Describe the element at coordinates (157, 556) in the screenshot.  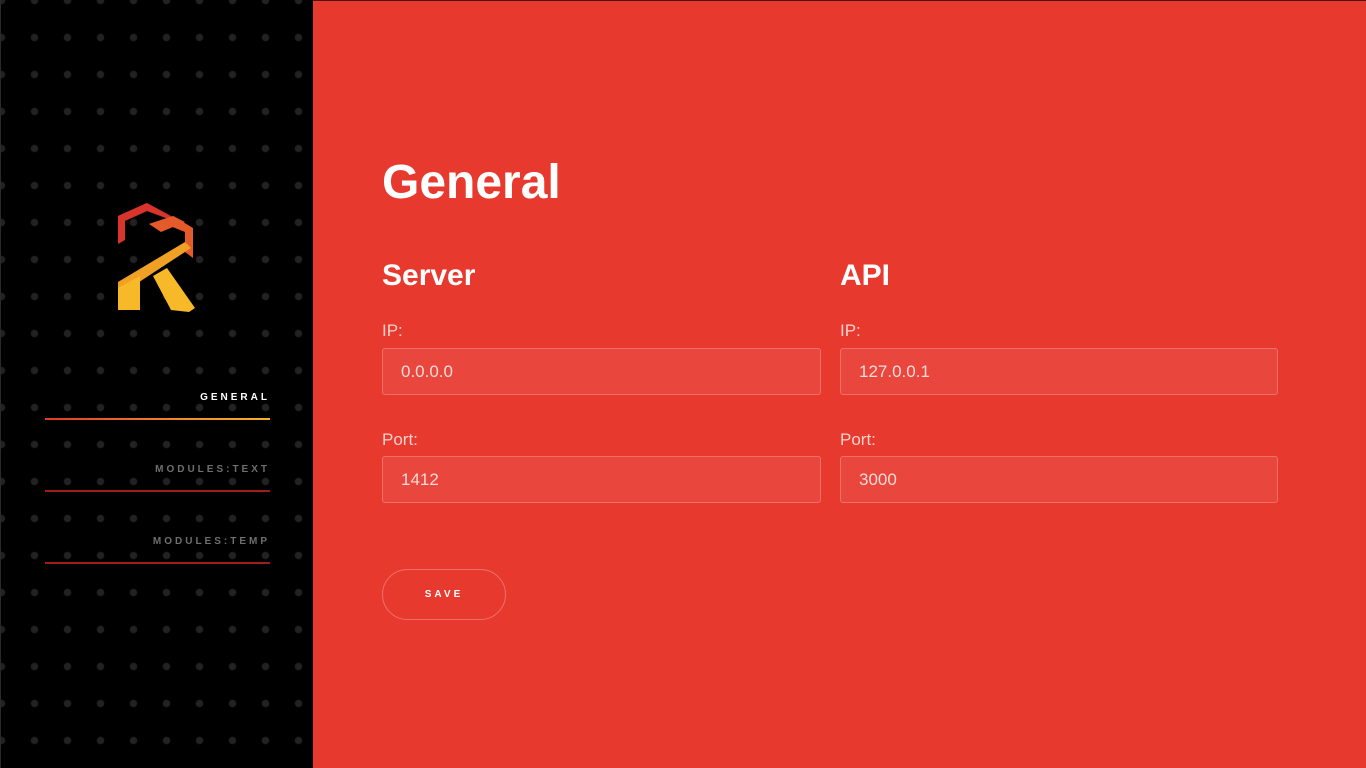
I see `sidebar-item-modules-temp: MODULES:TEMP` at that location.